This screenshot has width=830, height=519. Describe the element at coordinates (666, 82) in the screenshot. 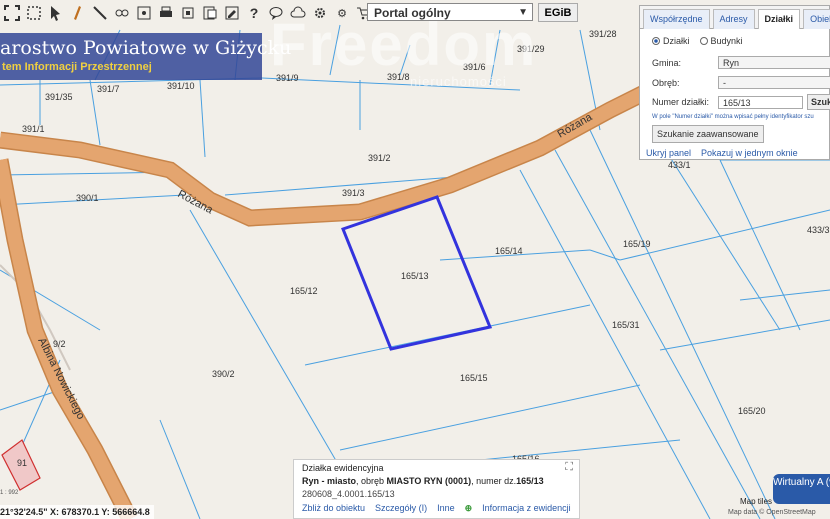

I see `obreb-label: Obręb:` at that location.